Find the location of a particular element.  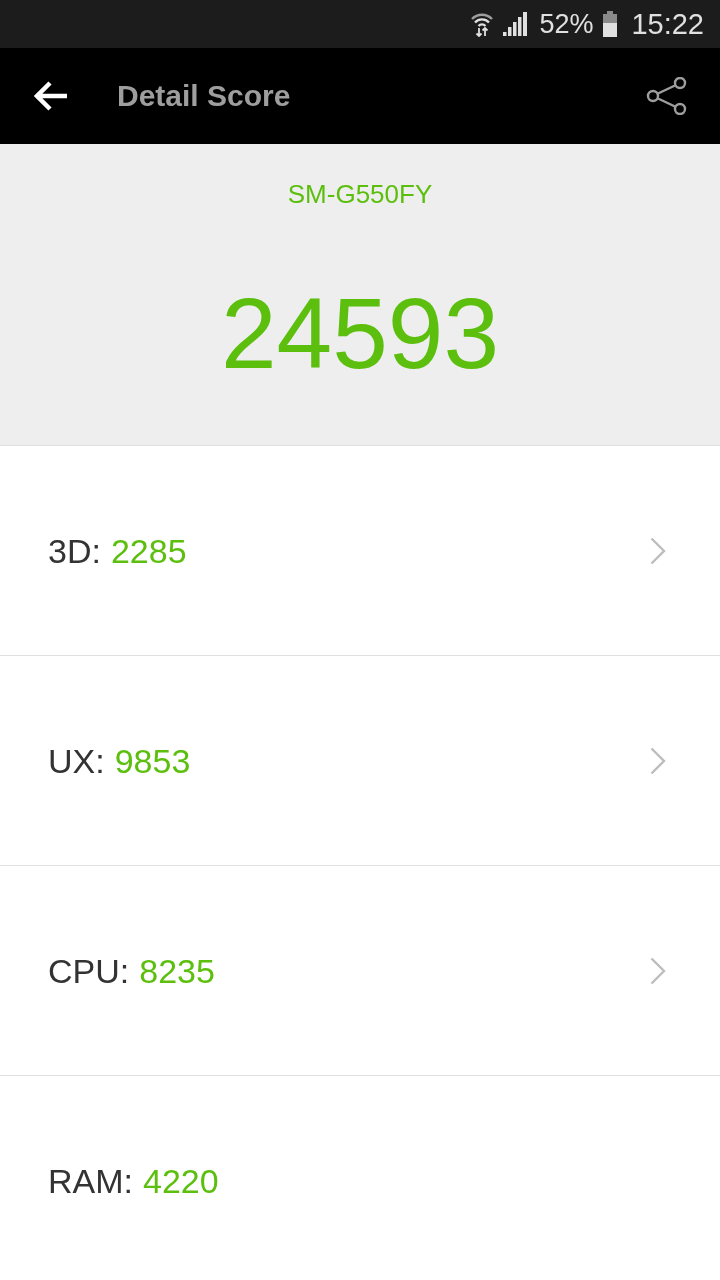

category-score: 4220 is located at coordinates (181, 1180).